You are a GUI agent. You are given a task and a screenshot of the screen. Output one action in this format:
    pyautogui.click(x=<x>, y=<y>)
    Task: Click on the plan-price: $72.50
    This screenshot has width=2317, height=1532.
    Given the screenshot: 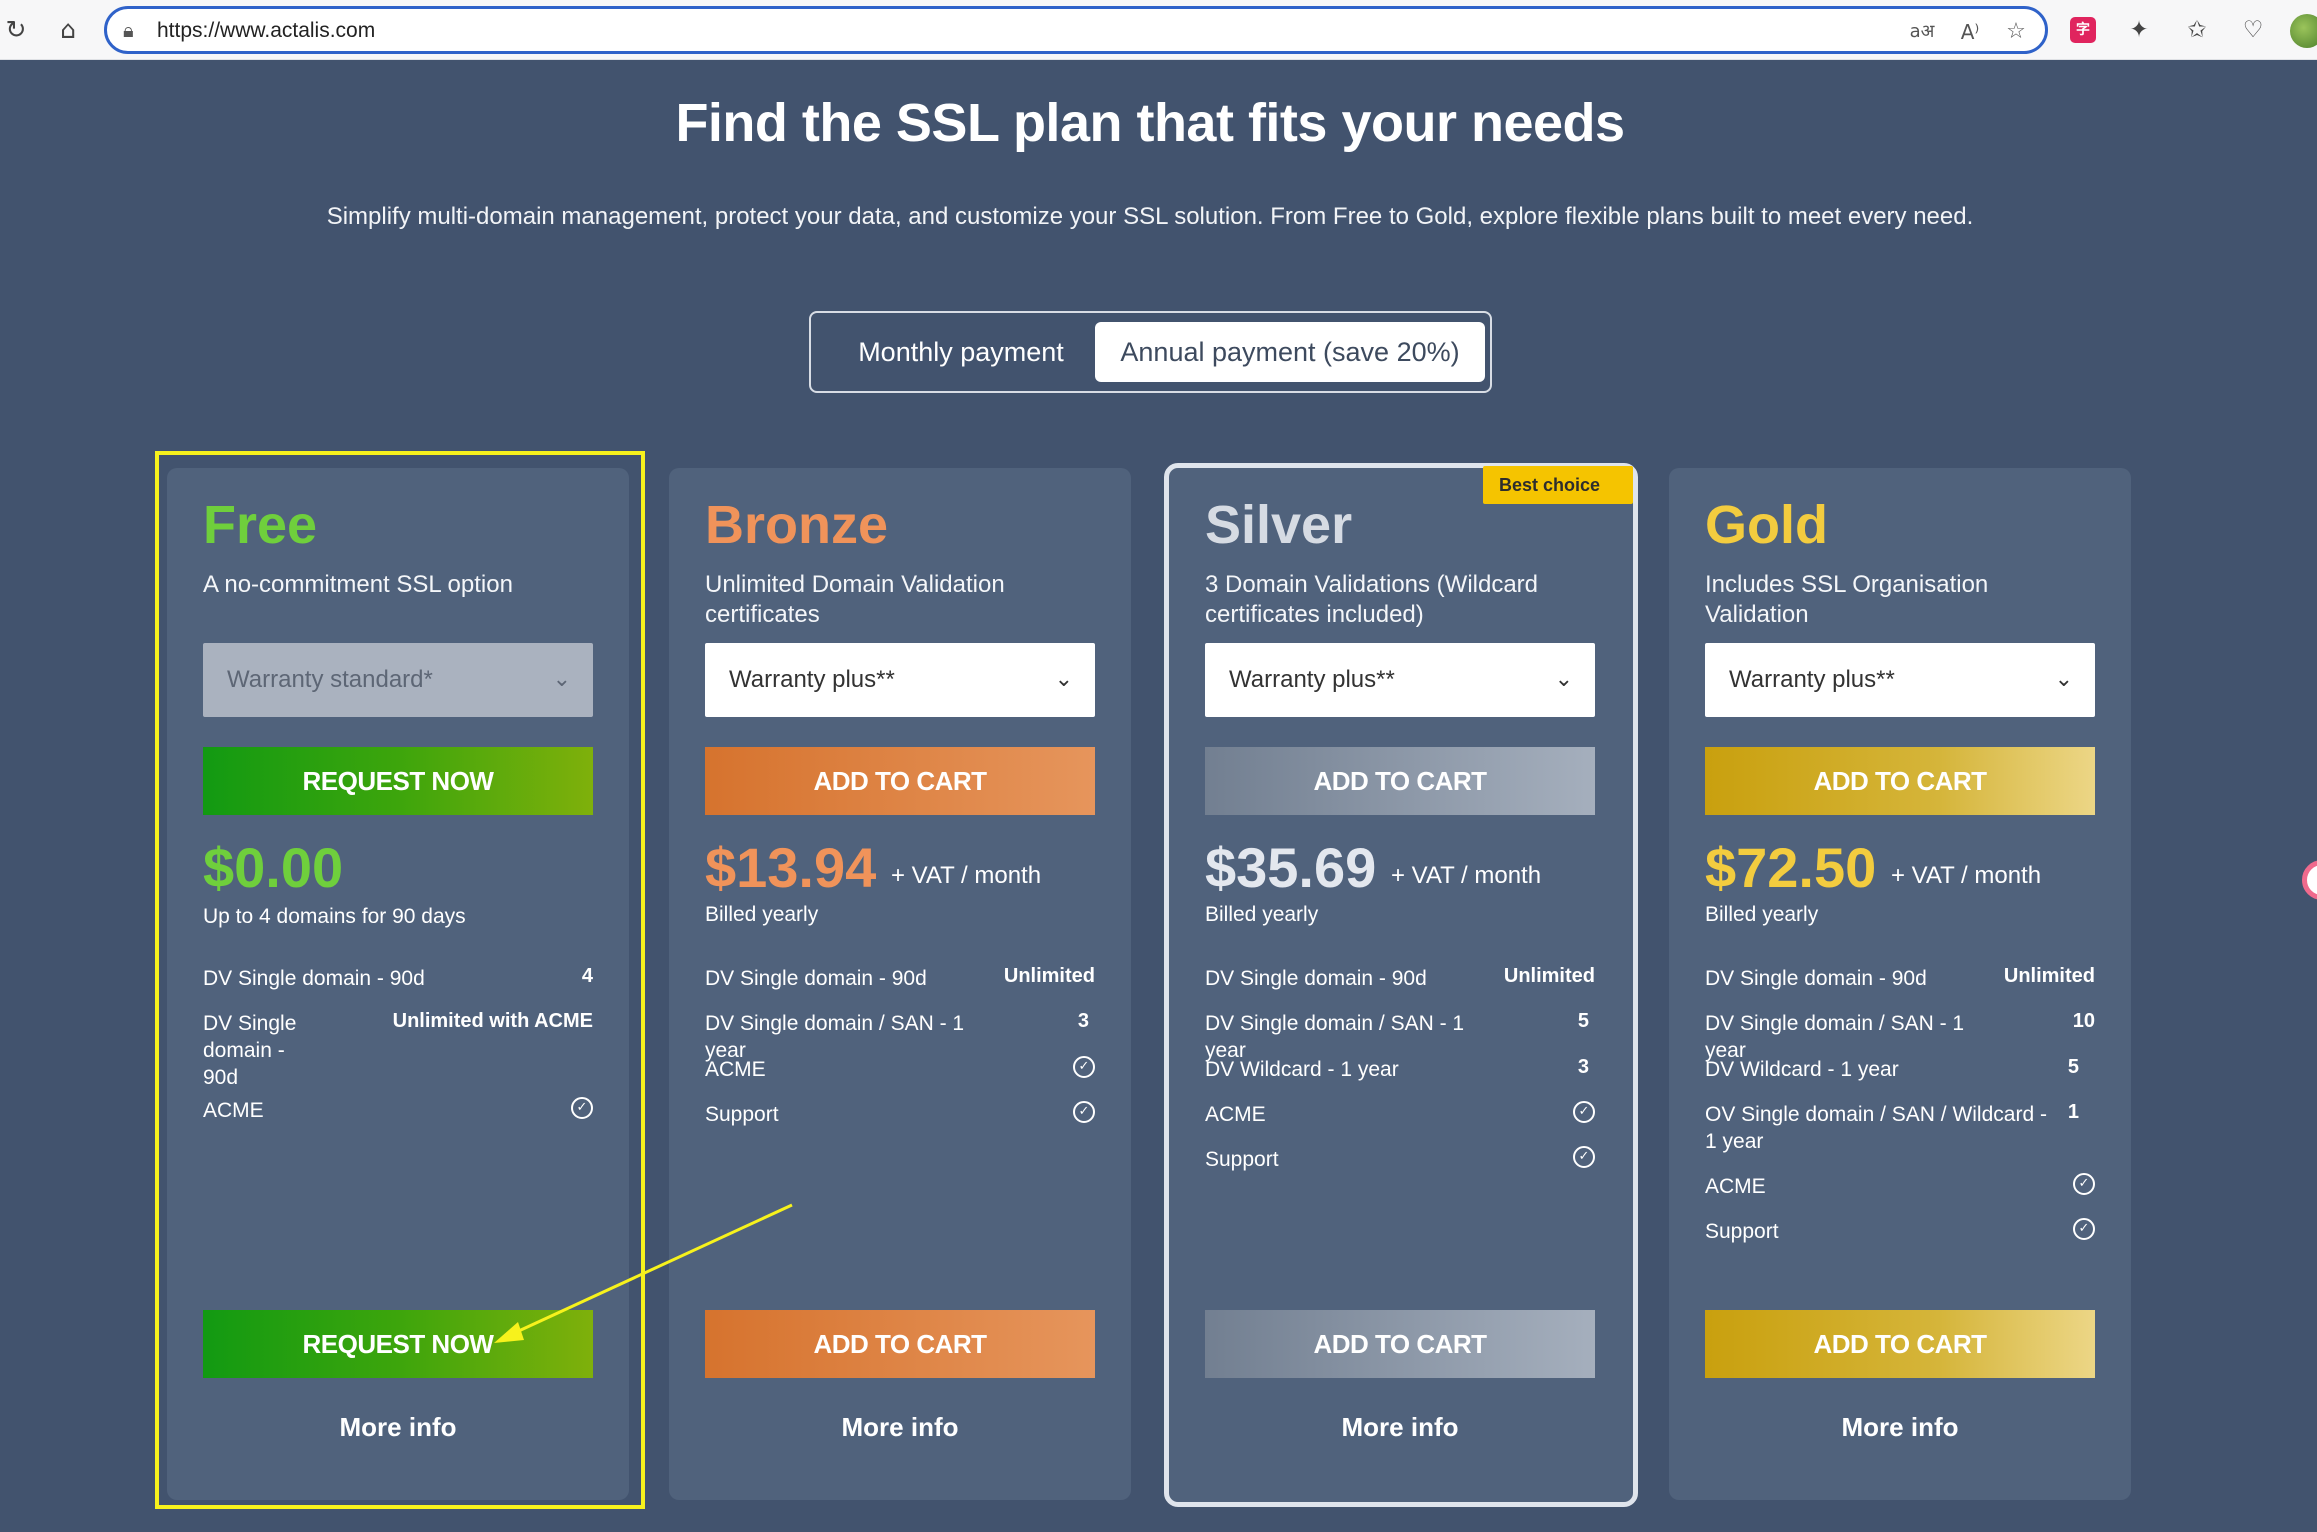 What is the action you would take?
    pyautogui.click(x=1791, y=867)
    